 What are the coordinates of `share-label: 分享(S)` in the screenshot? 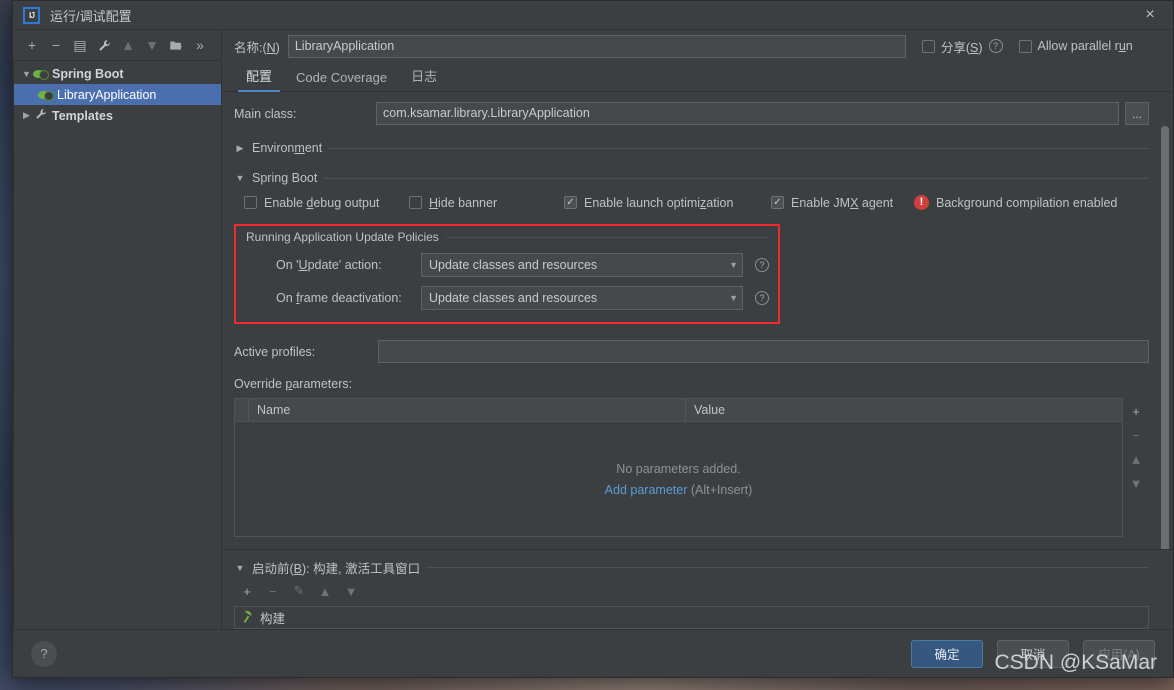 It's located at (961, 47).